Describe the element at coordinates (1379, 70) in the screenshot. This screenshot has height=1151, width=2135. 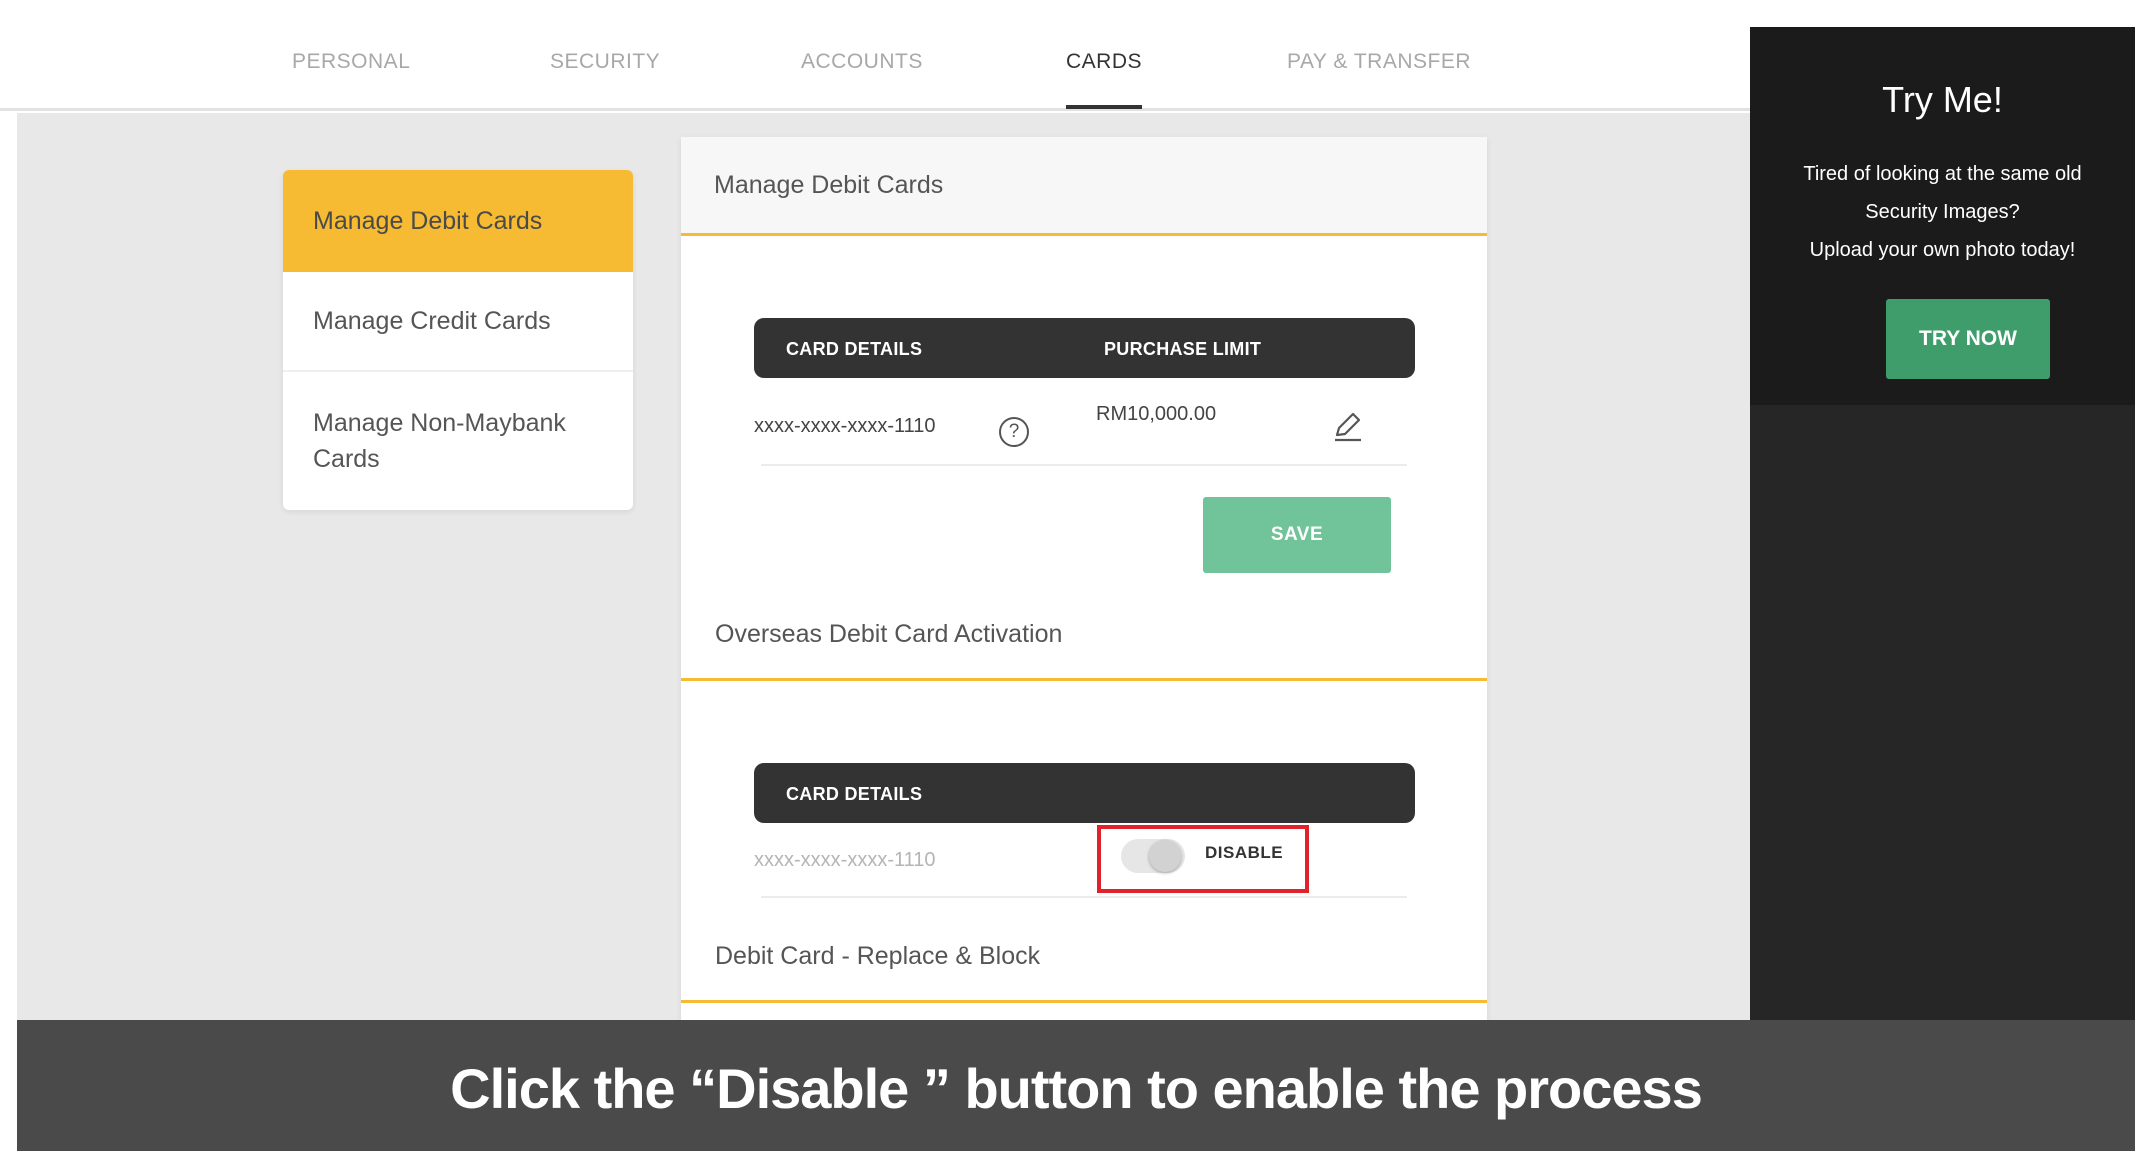
I see `tab-pay-transfer: PAY & TRANSFER` at that location.